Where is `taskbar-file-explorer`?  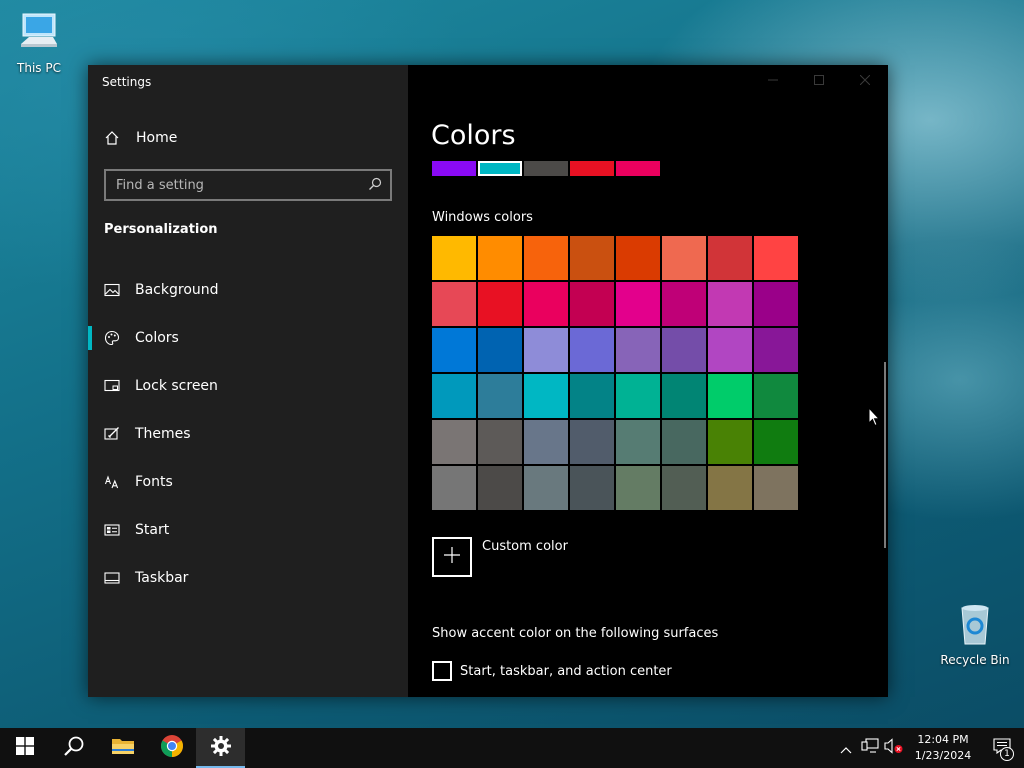
taskbar-file-explorer is located at coordinates (122, 748).